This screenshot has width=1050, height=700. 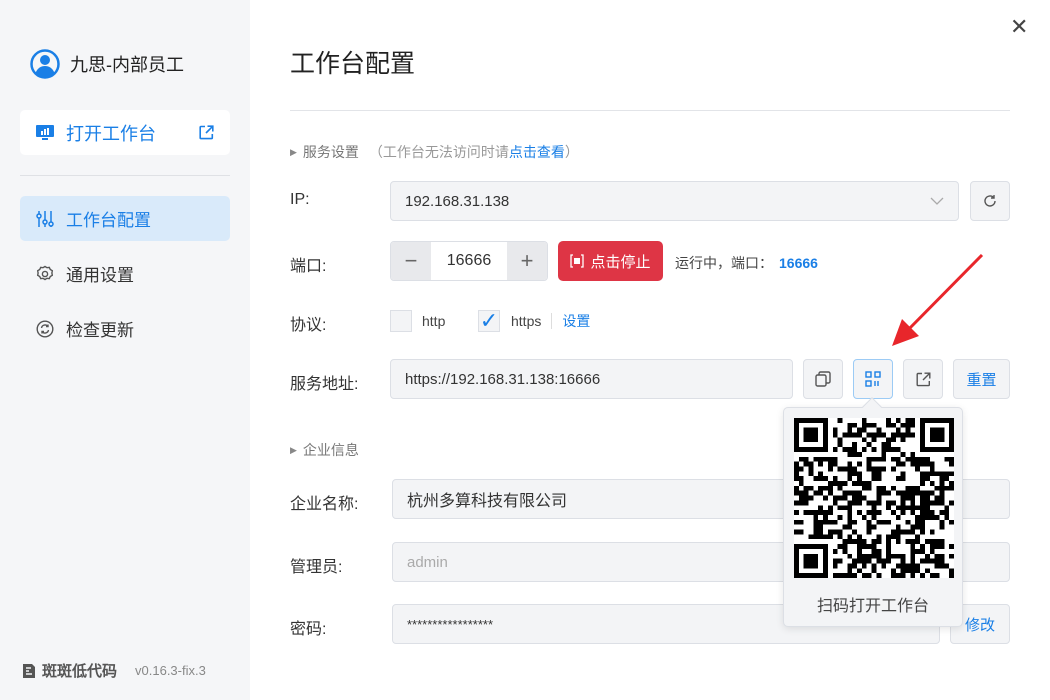 I want to click on qr-caption: 扫码打开工作台, so click(x=872, y=606).